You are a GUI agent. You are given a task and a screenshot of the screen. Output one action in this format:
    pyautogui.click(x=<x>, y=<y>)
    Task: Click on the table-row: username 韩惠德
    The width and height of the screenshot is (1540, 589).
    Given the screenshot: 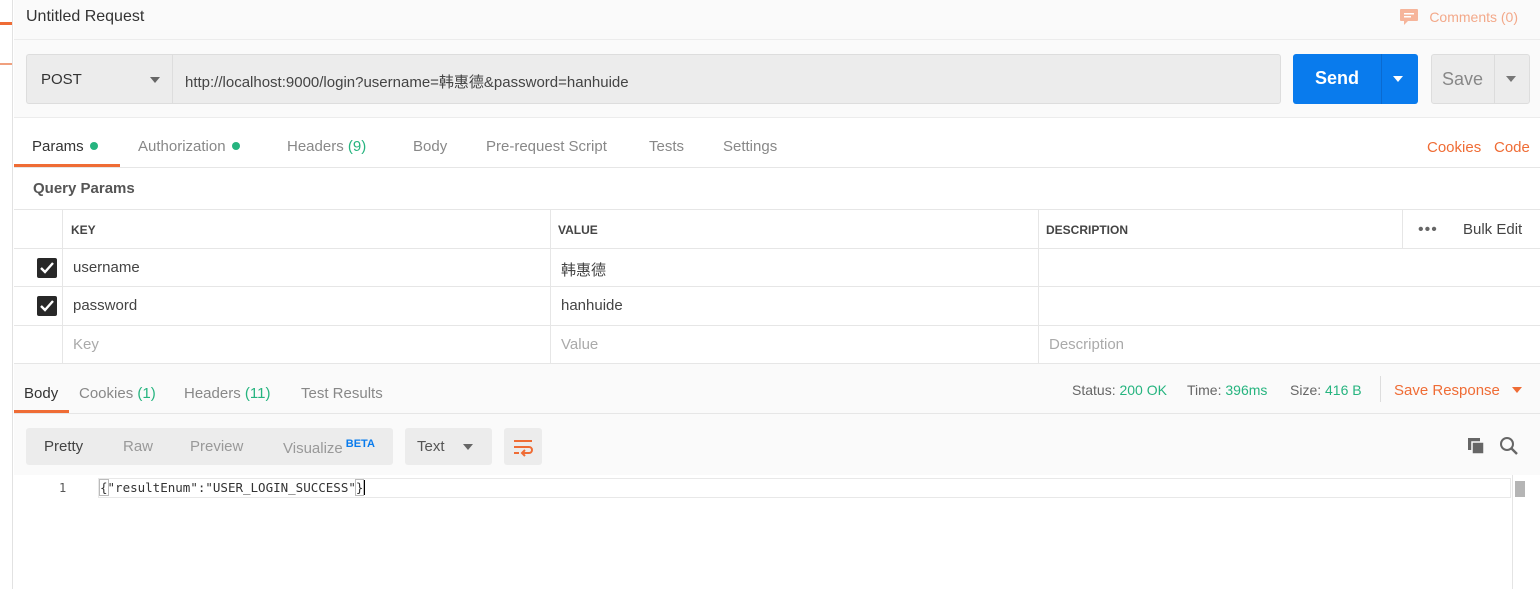 What is the action you would take?
    pyautogui.click(x=777, y=268)
    